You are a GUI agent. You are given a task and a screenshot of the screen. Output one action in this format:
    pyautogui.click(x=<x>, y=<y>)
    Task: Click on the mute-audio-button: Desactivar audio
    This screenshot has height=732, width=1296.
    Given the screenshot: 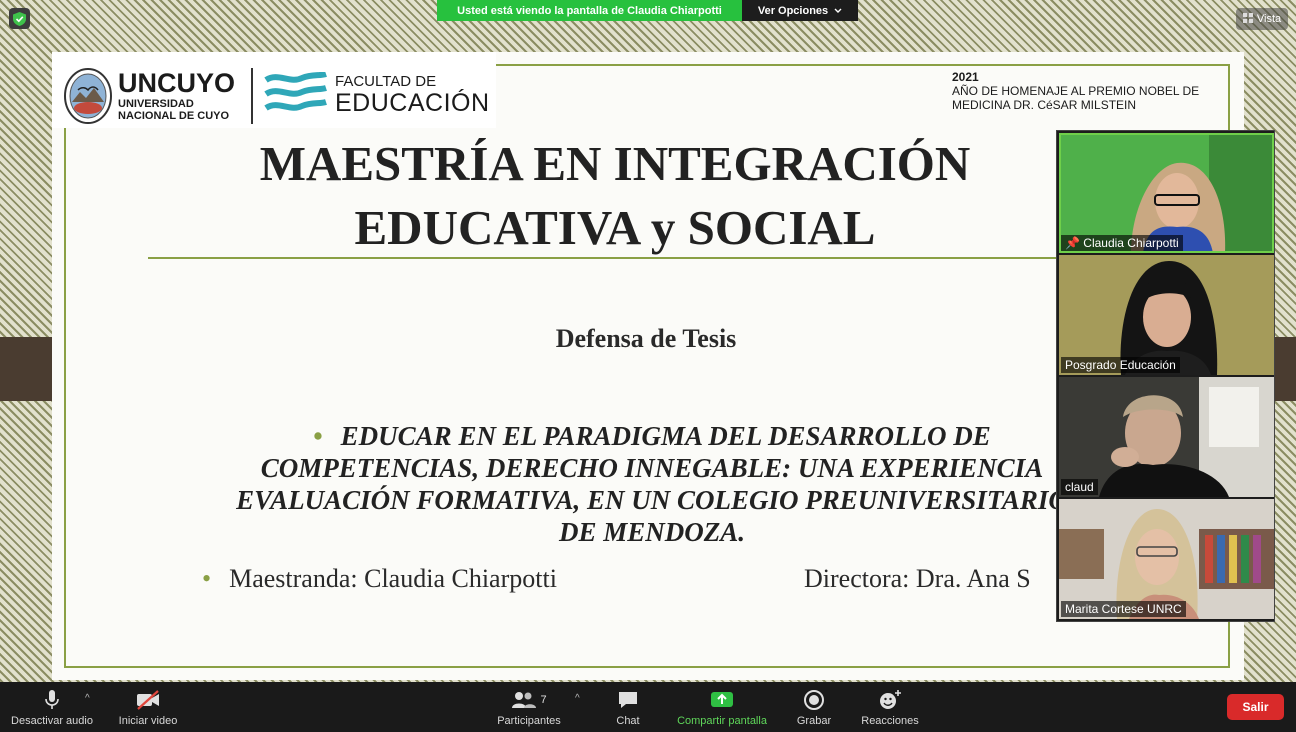 What is the action you would take?
    pyautogui.click(x=52, y=707)
    